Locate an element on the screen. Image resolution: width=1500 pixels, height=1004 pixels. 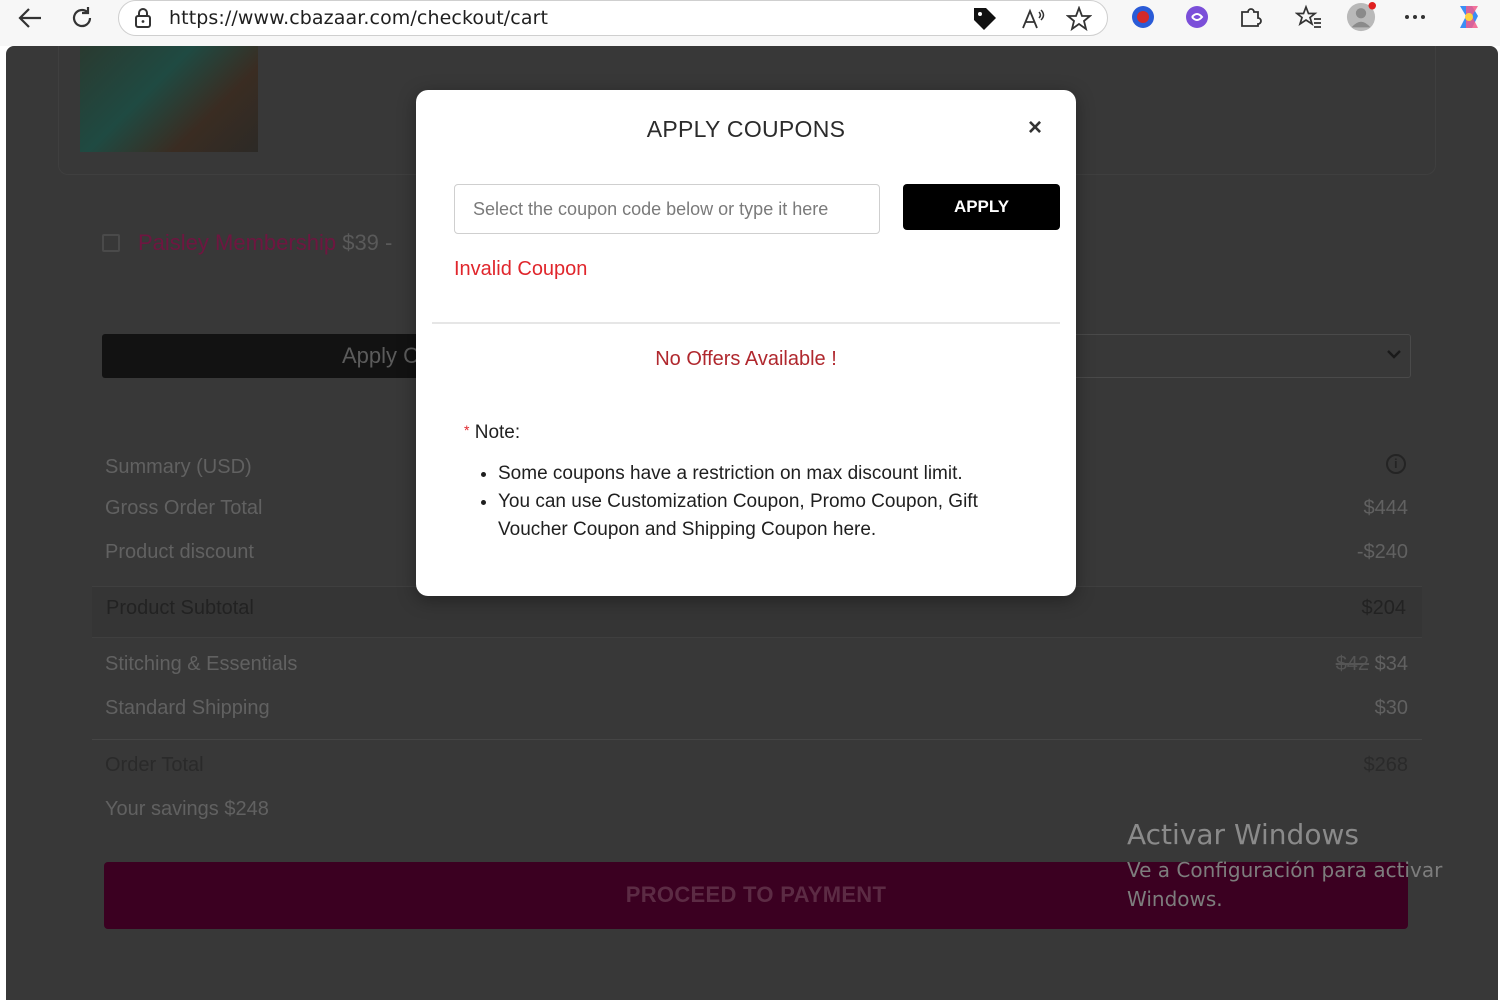
summary-value-order-total: $268 is located at coordinates (1386, 765).